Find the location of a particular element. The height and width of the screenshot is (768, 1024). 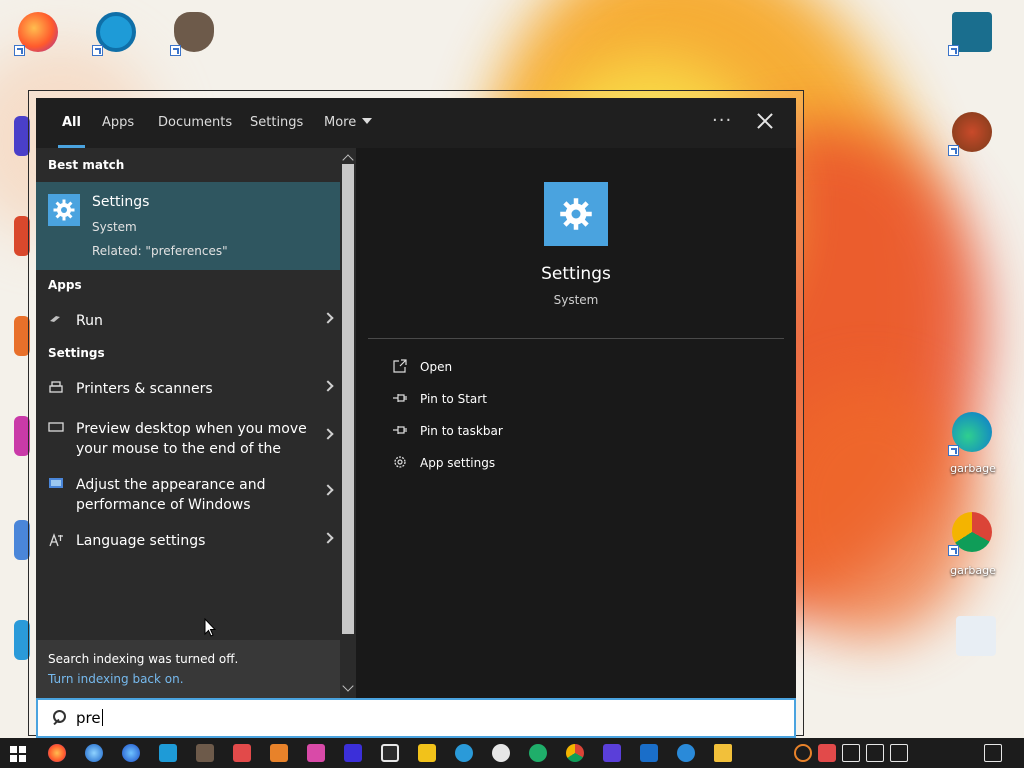

turn-indexing-on-link: Turn indexing back on. is located at coordinates (116, 679).